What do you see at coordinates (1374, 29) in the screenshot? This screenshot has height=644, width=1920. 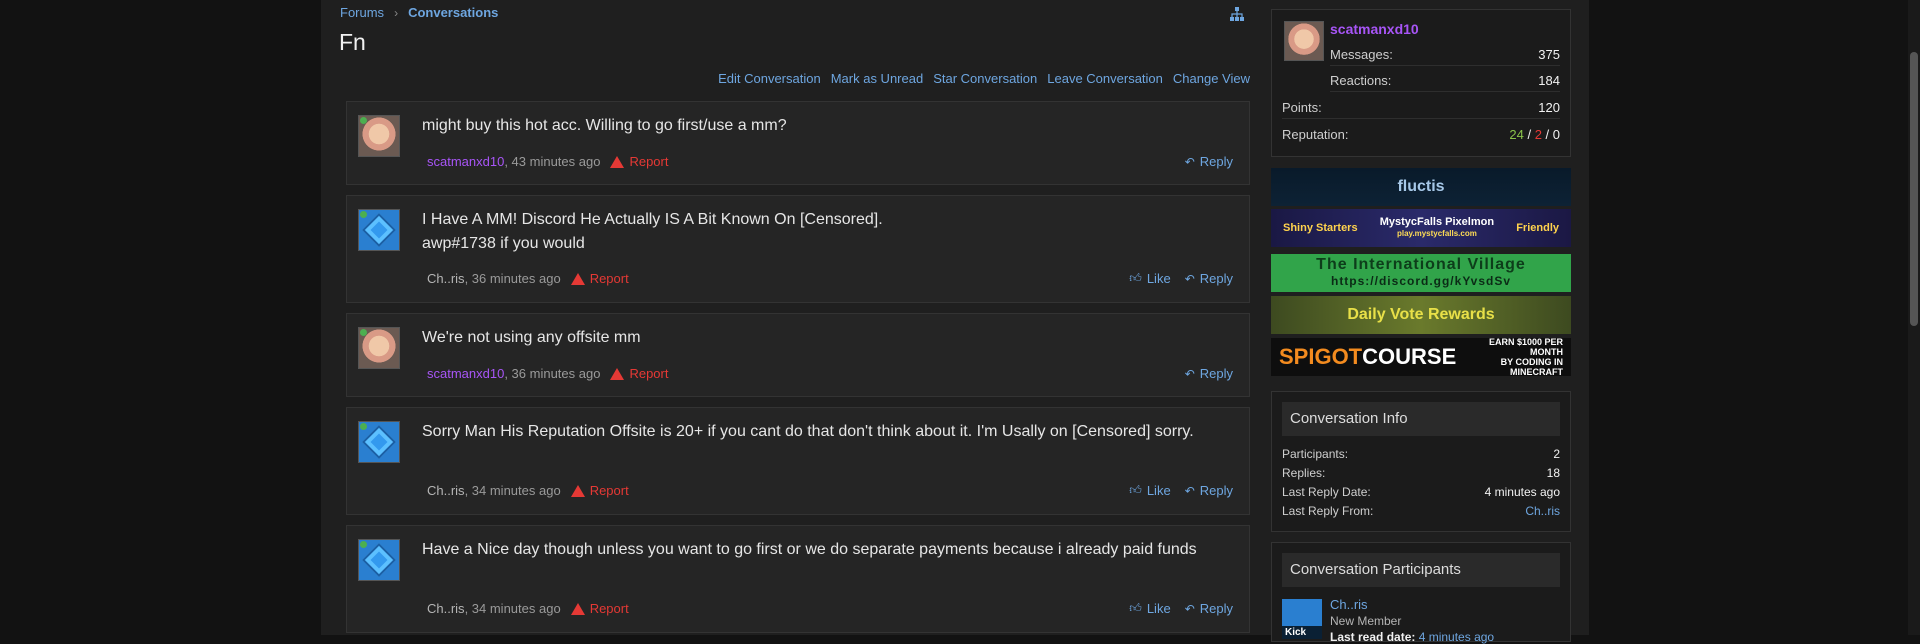 I see `username: scatmanxd10` at bounding box center [1374, 29].